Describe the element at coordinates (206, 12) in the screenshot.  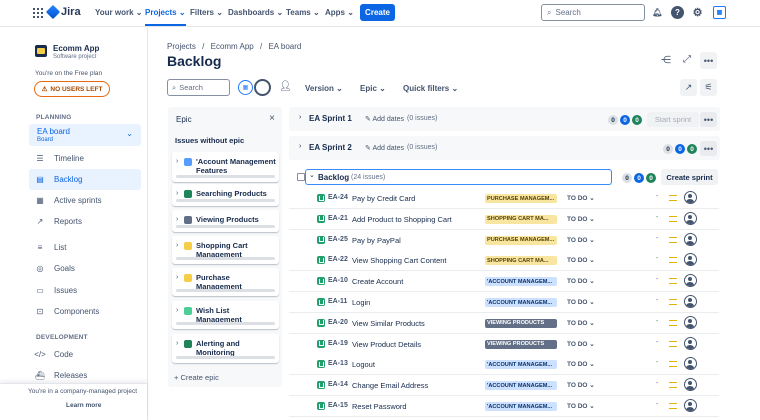
I see `nav-filters: Filters ⌄` at that location.